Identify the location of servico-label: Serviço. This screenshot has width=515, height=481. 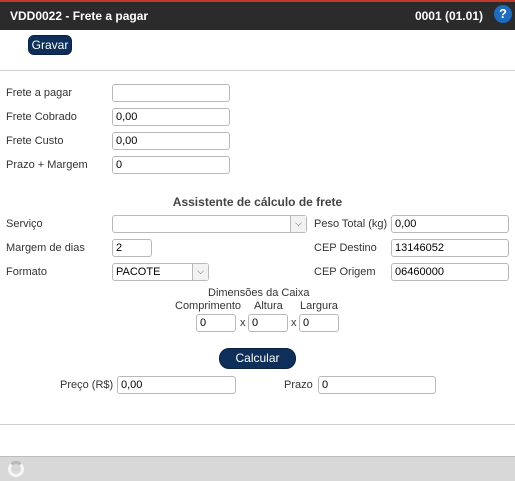
(24, 224).